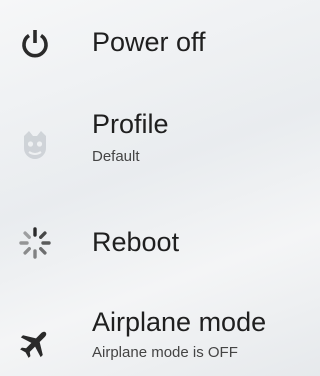 The image size is (320, 376). Describe the element at coordinates (116, 156) in the screenshot. I see `profile-subtitle: Default` at that location.